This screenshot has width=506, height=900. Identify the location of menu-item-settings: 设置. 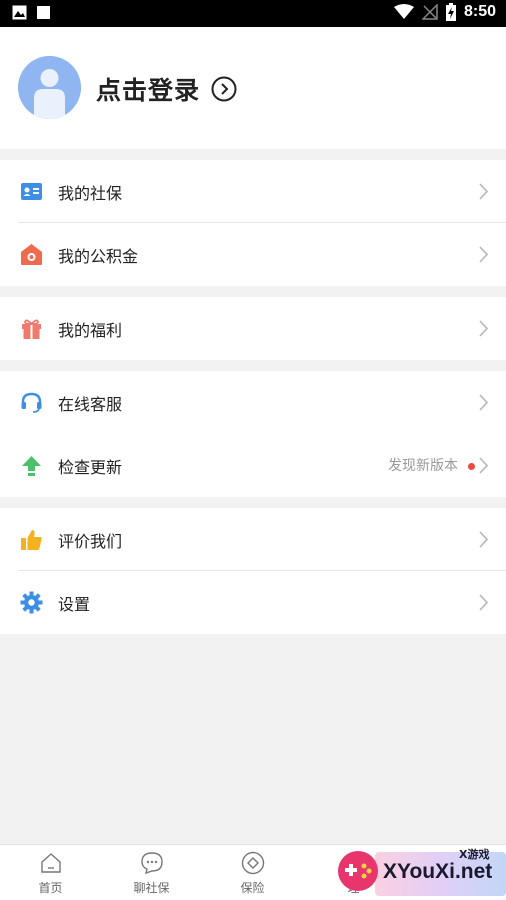
(253, 602).